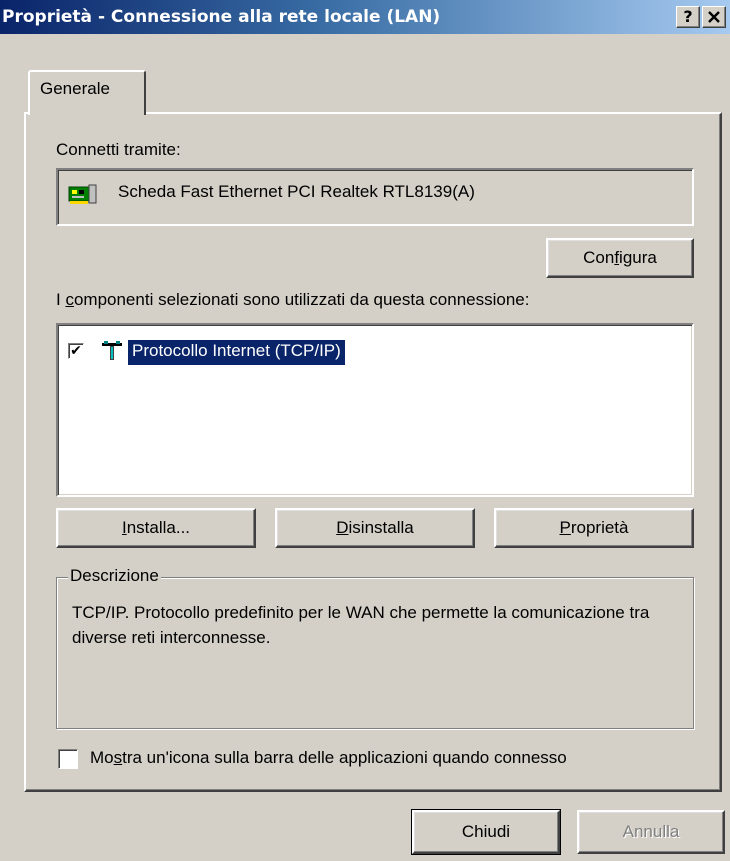 This screenshot has width=730, height=861. Describe the element at coordinates (638, 257) in the screenshot. I see `configure-label-post: igura` at that location.